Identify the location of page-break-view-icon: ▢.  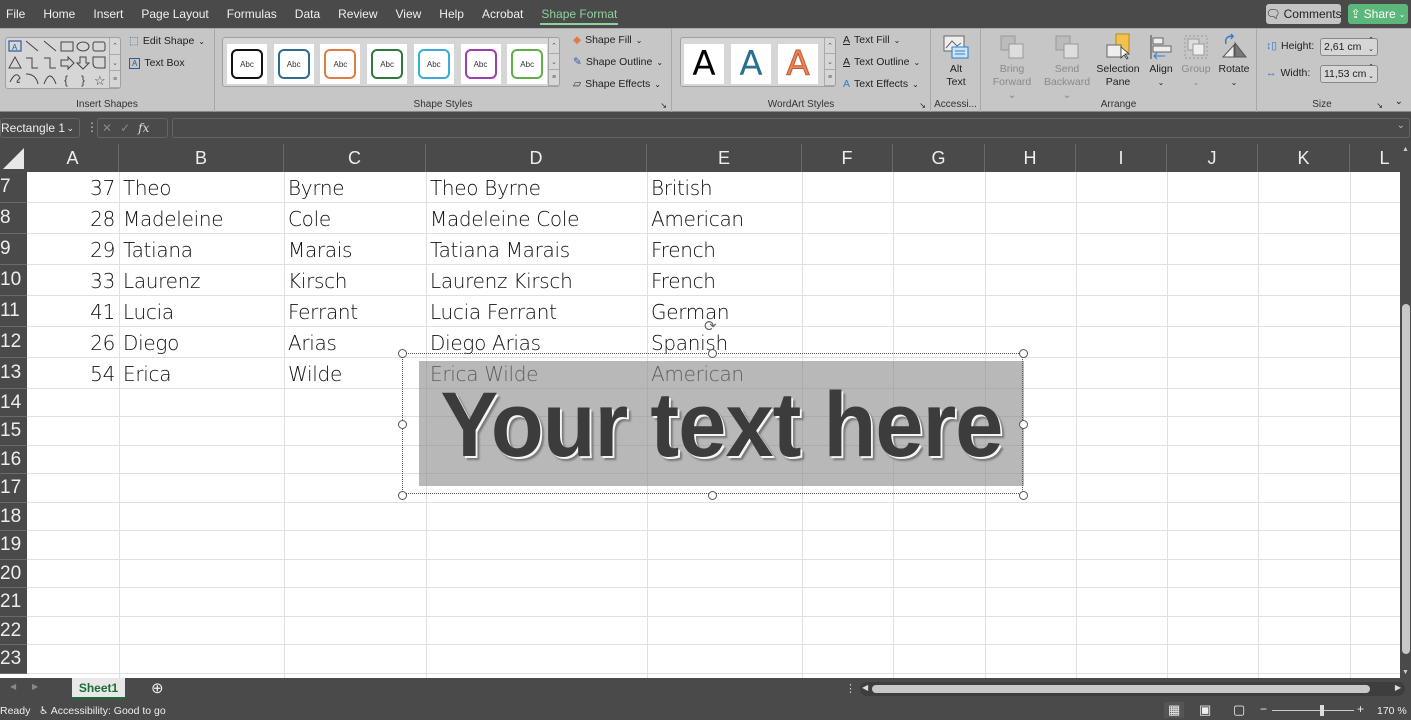
(1239, 710).